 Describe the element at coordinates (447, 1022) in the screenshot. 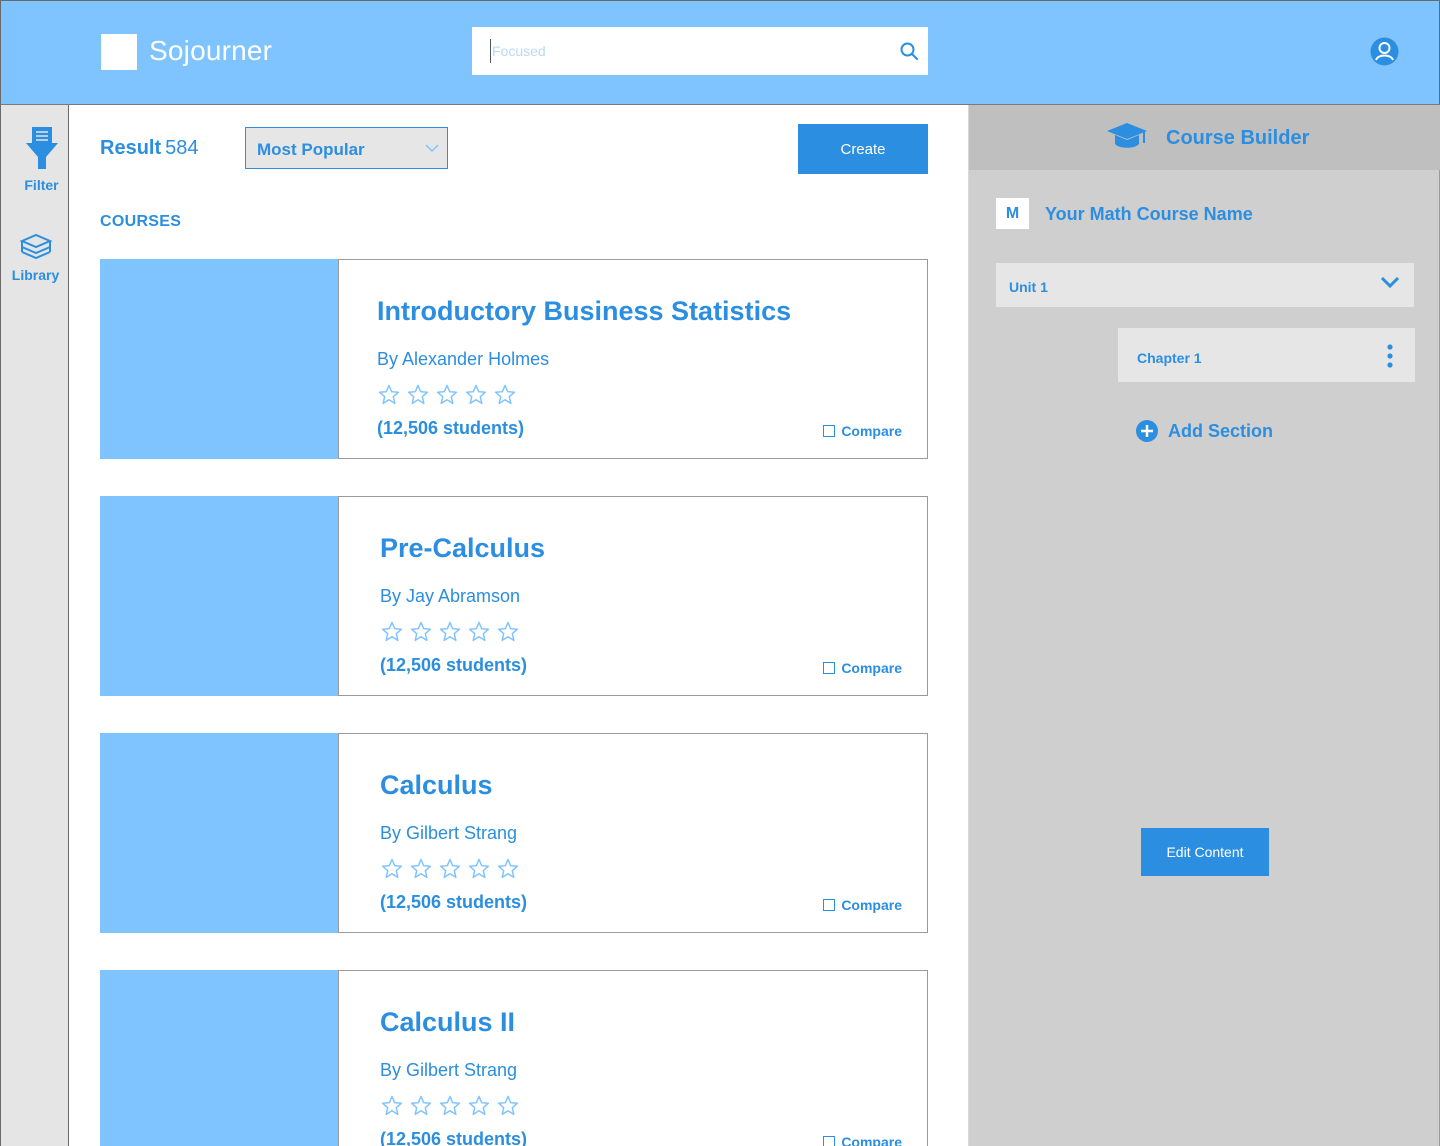

I see `course-title: Calculus II` at that location.